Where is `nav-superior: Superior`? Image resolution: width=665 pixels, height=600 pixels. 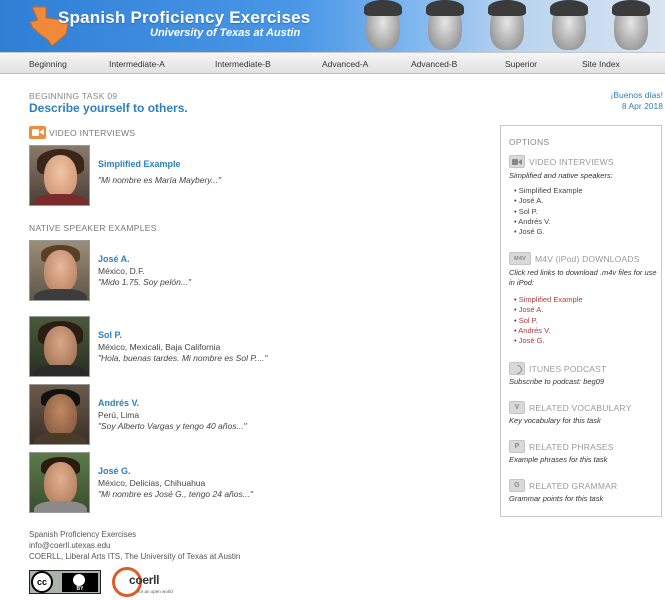 nav-superior: Superior is located at coordinates (521, 64).